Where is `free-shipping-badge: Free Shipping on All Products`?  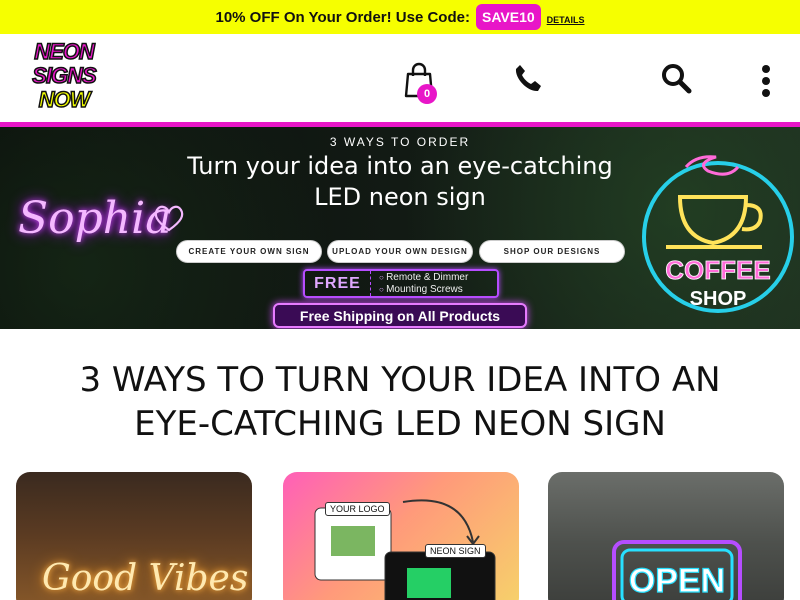
free-shipping-badge: Free Shipping on All Products is located at coordinates (400, 315).